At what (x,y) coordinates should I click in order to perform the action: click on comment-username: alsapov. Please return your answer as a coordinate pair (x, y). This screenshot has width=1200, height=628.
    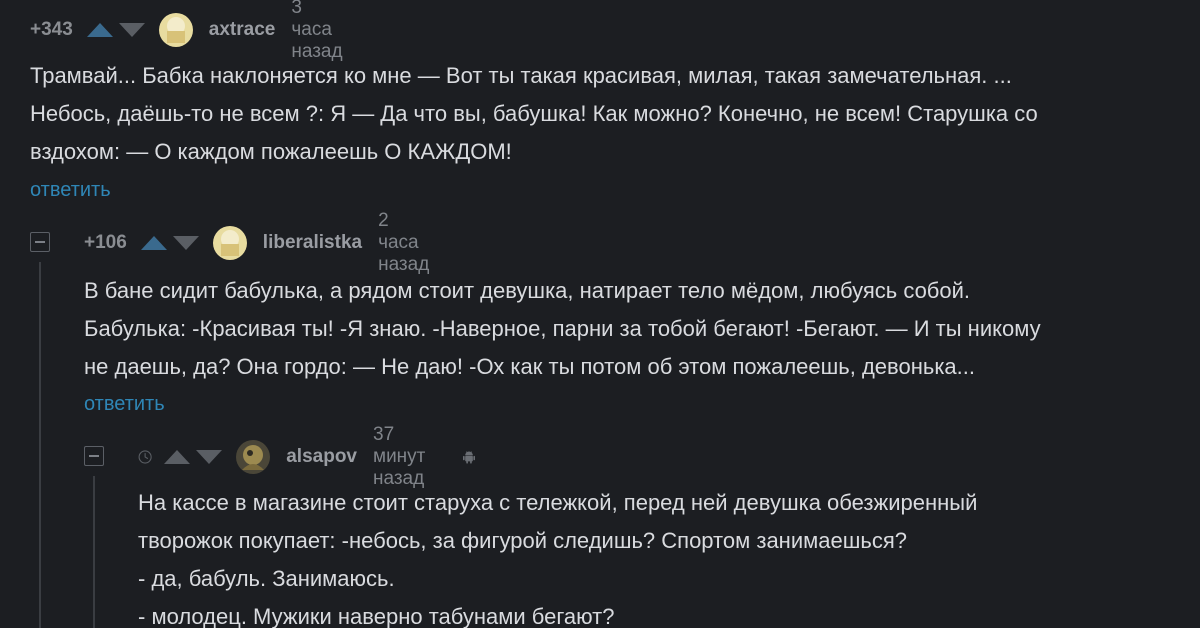
    Looking at the image, I should click on (321, 457).